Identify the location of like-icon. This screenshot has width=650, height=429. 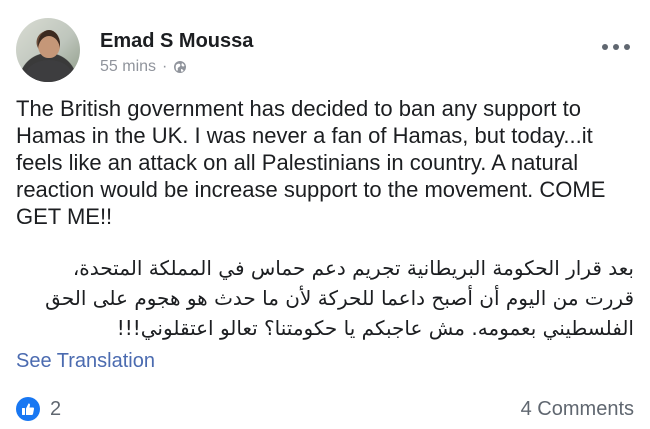
(28, 409).